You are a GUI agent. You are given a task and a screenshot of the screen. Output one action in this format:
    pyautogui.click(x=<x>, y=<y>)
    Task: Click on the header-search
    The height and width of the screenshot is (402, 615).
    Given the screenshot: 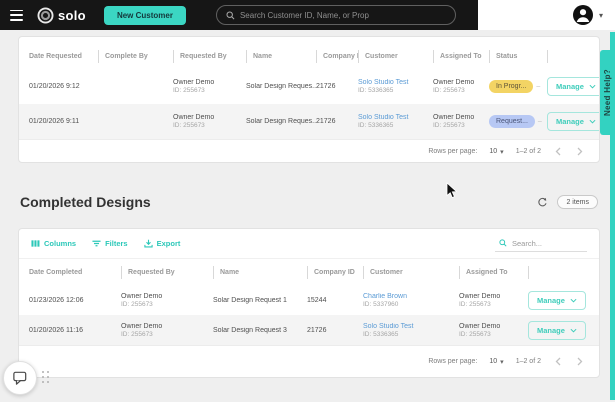 What is the action you would take?
    pyautogui.click(x=335, y=15)
    